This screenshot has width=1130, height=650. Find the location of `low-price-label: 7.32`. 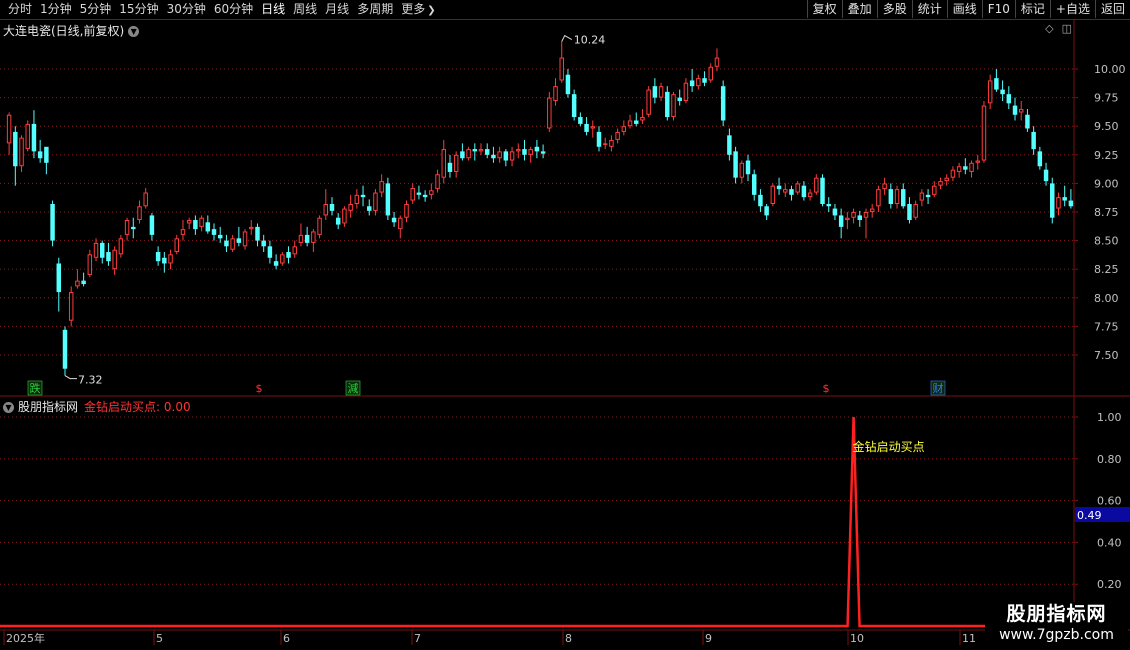

low-price-label: 7.32 is located at coordinates (90, 380).